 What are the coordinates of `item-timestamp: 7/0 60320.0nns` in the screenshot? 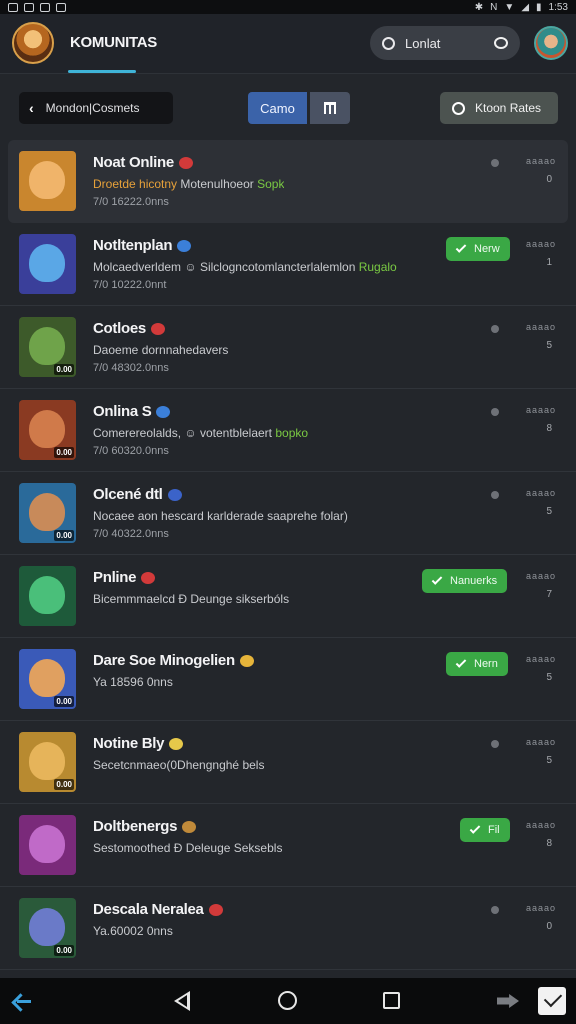 It's located at (131, 451).